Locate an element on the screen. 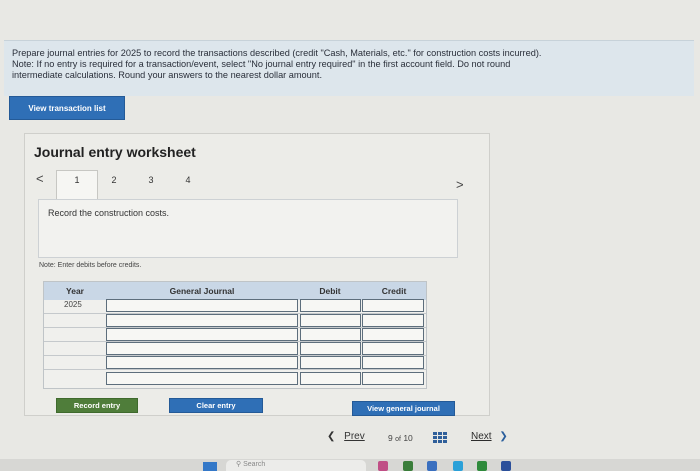  view-general-journal-button: View general journal is located at coordinates (403, 408).